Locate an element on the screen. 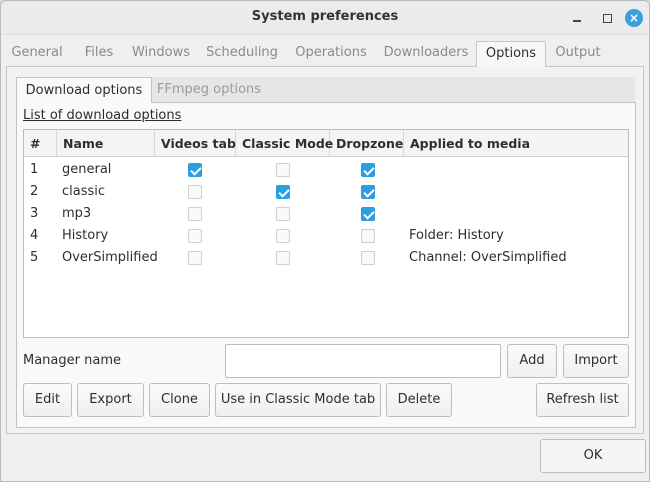  tab-ffmpeg-options: FFmpeg options is located at coordinates (209, 90).